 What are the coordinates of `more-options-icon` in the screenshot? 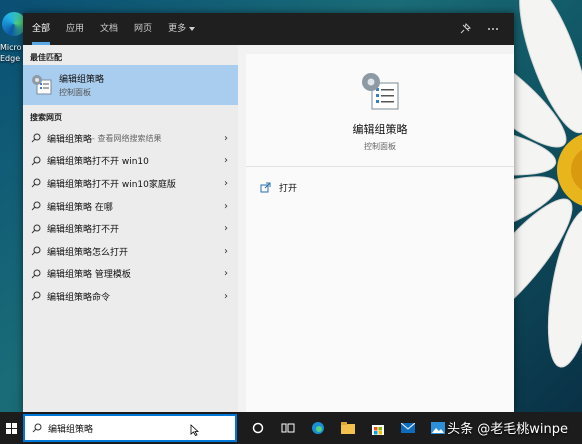 It's located at (493, 29).